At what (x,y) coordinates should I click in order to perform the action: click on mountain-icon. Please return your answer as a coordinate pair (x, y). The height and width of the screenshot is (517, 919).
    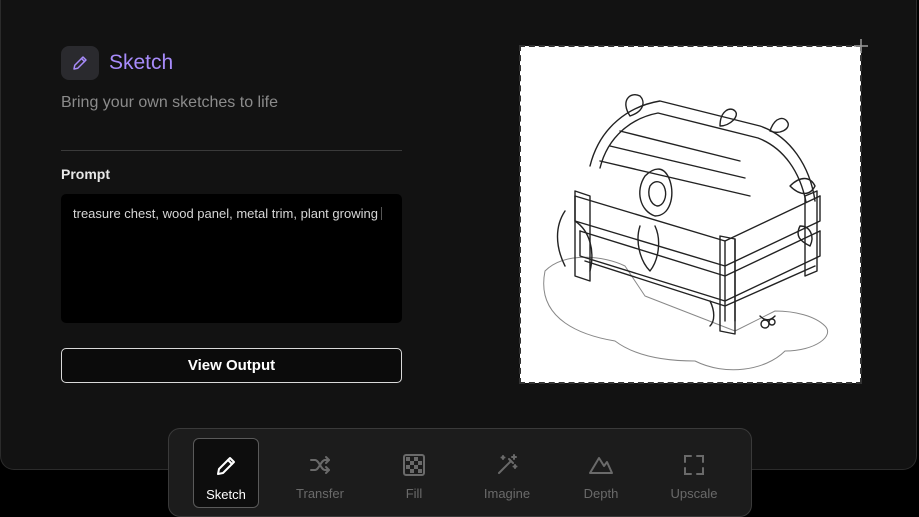
    Looking at the image, I should click on (601, 465).